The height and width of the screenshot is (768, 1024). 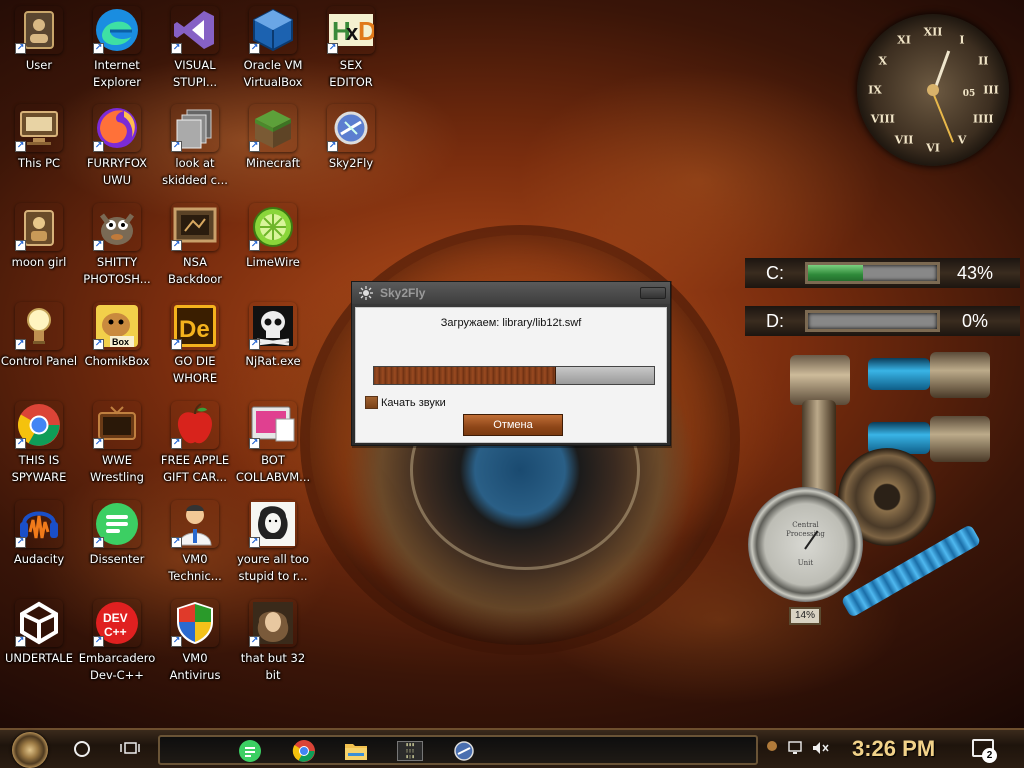 I want to click on desktop-shortcut-virtualbox: ↗ Oracle VM VirtualBox, so click(x=273, y=54).